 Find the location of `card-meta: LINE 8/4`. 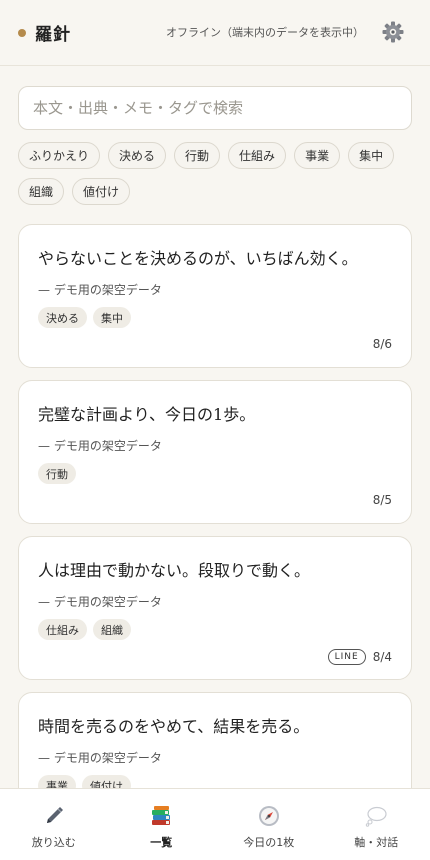

card-meta: LINE 8/4 is located at coordinates (359, 657).